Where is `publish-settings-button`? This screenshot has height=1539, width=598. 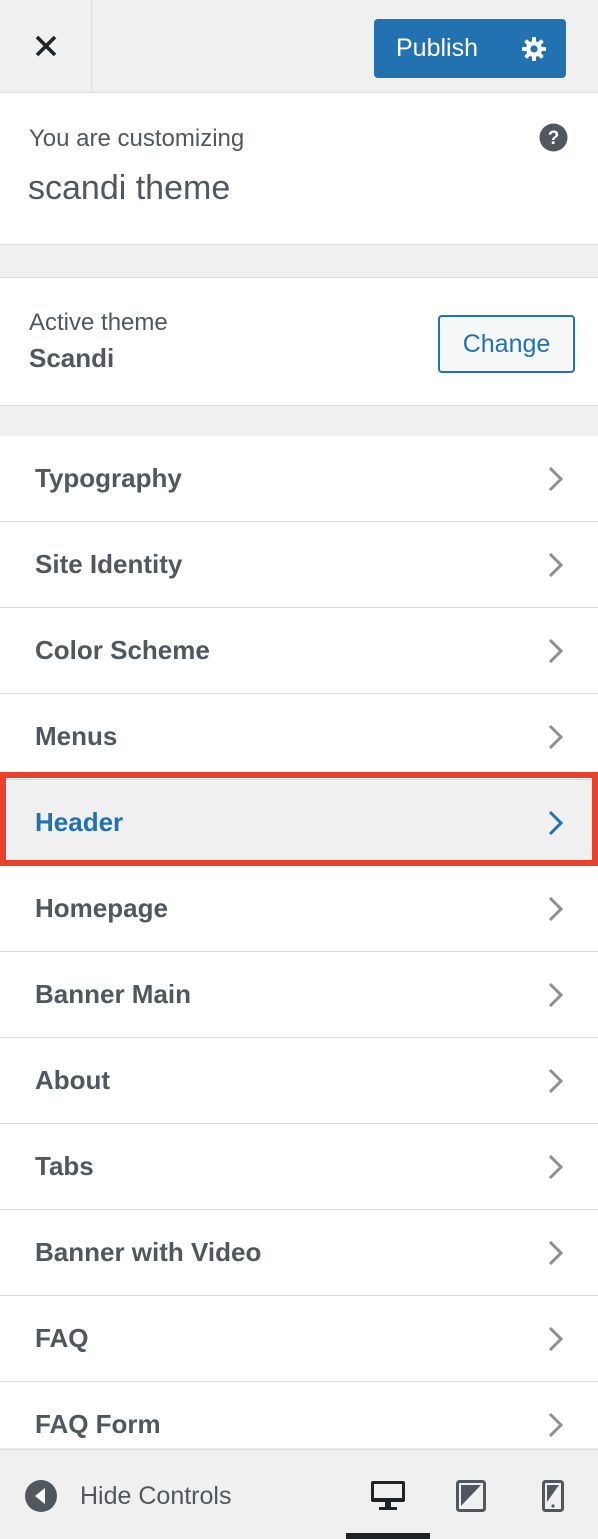 publish-settings-button is located at coordinates (534, 48).